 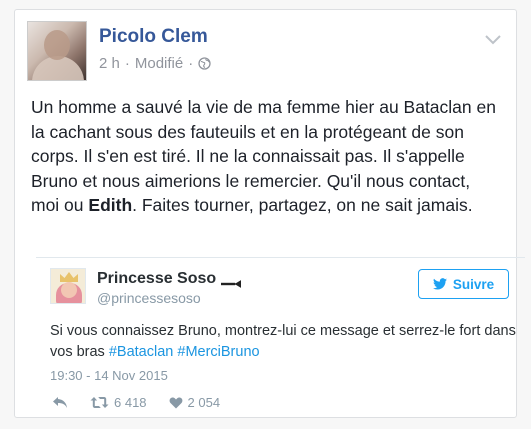 I want to click on tweet-actions: 6 418 2 054, so click(x=147, y=402).